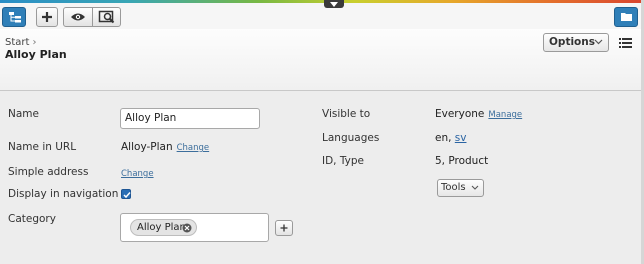 The height and width of the screenshot is (264, 644). What do you see at coordinates (23, 114) in the screenshot?
I see `name-label: Name` at bounding box center [23, 114].